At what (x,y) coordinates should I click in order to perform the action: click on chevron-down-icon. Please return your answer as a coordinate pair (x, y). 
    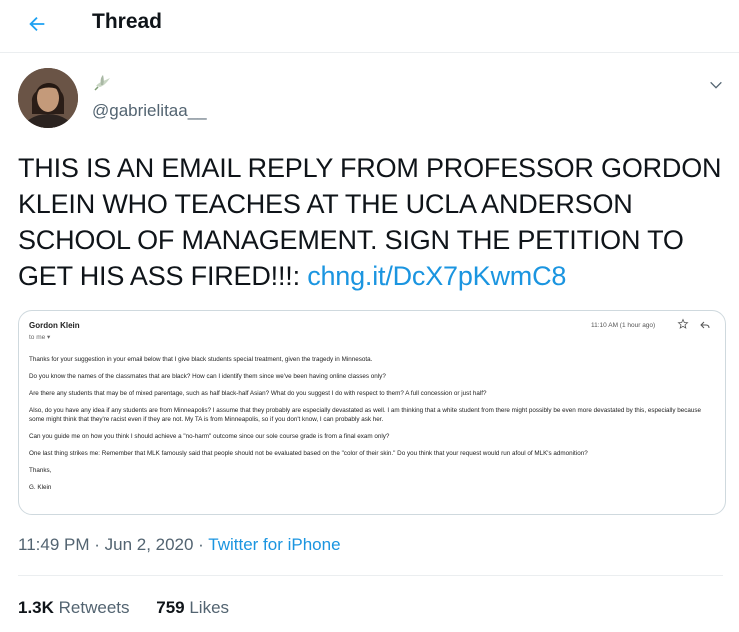
    Looking at the image, I should click on (716, 85).